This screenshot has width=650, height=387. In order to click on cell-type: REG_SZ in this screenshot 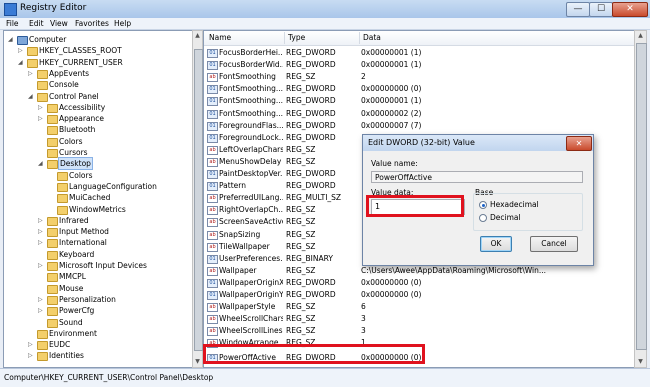, I will do `click(301, 246)`.